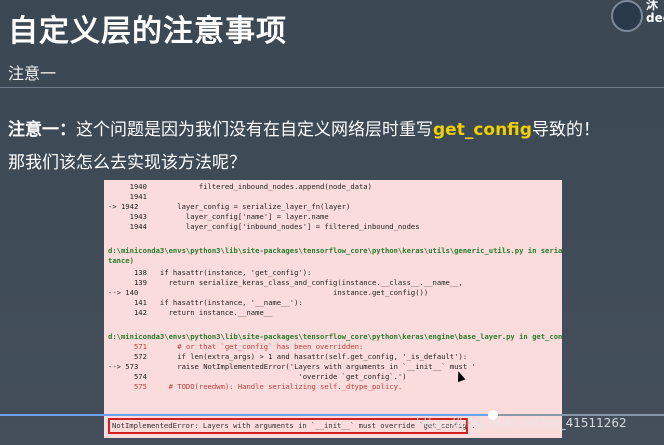 This screenshot has width=664, height=445. What do you see at coordinates (482, 130) in the screenshot?
I see `note-one-highlight: get_config` at bounding box center [482, 130].